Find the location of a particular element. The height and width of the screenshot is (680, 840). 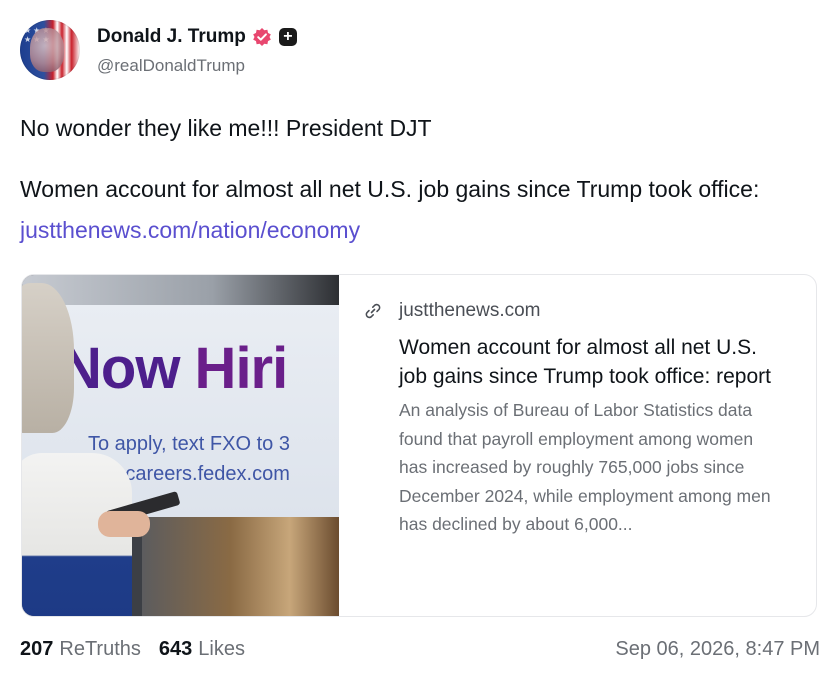

author-block: Donald J. Trump + @realDonaldTrump is located at coordinates (197, 50).